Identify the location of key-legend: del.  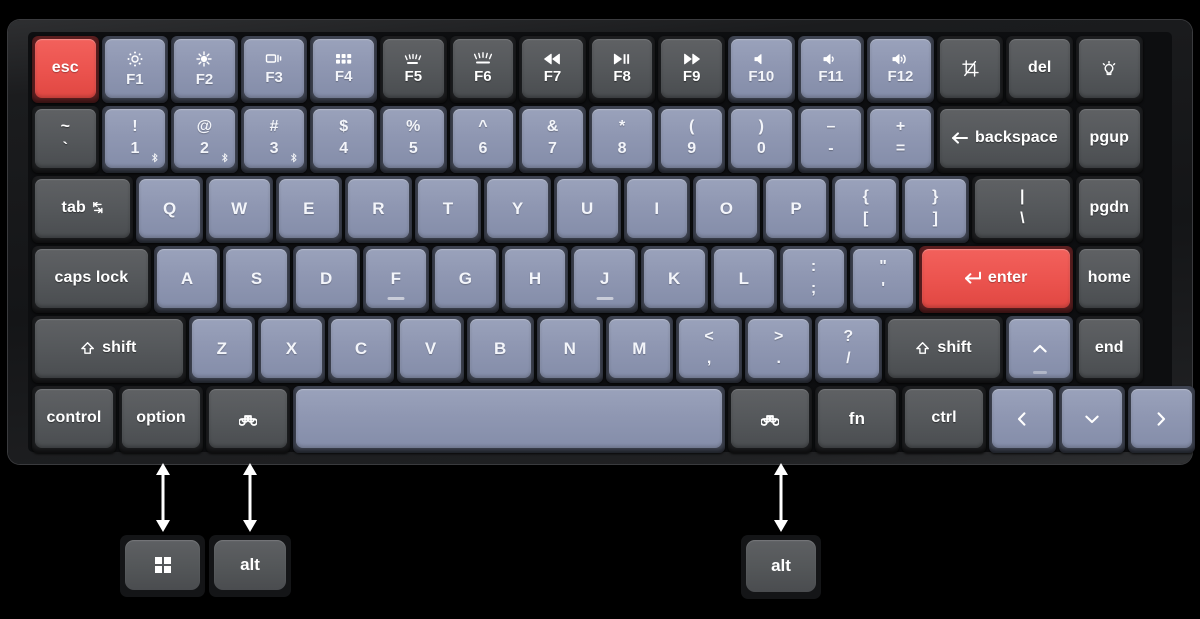
(1039, 69).